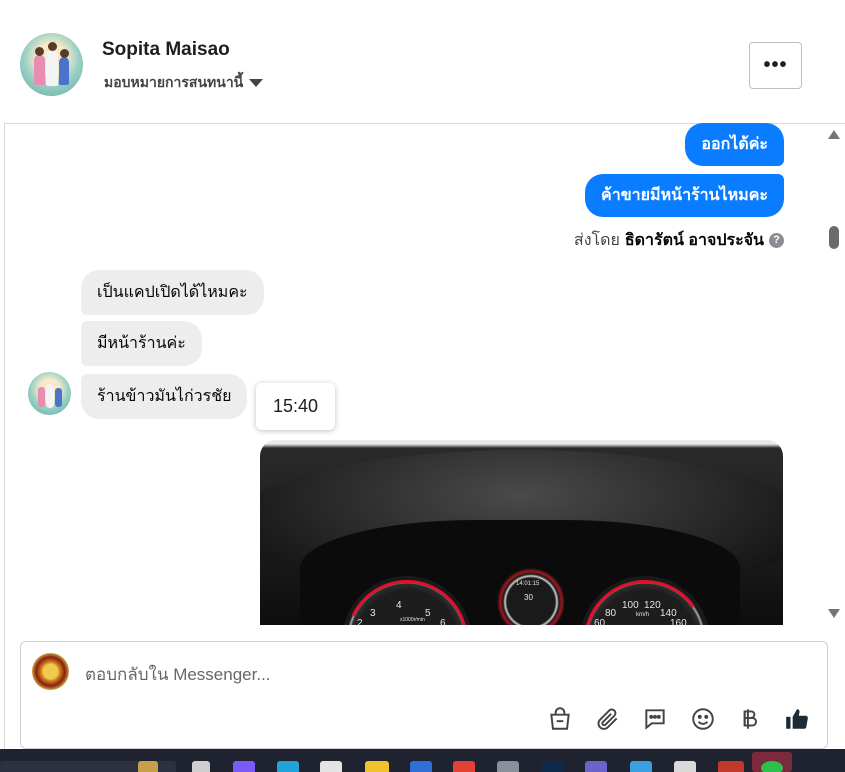 This screenshot has height=772, width=845. What do you see at coordinates (611, 613) in the screenshot?
I see `gauge-label: 80` at bounding box center [611, 613].